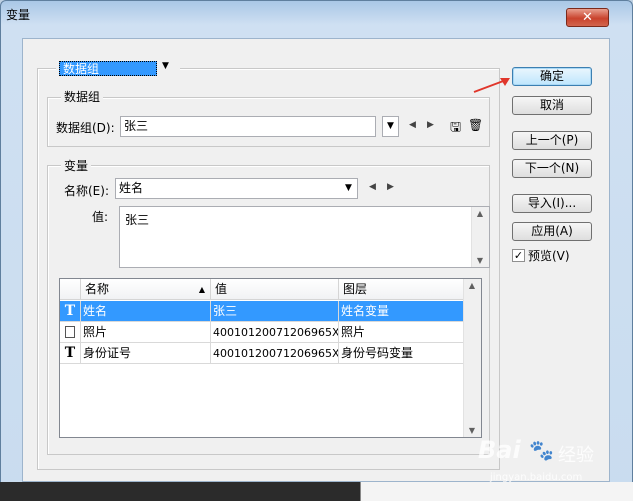  Describe the element at coordinates (146, 353) in the screenshot. I see `row-name: 身份证号` at that location.